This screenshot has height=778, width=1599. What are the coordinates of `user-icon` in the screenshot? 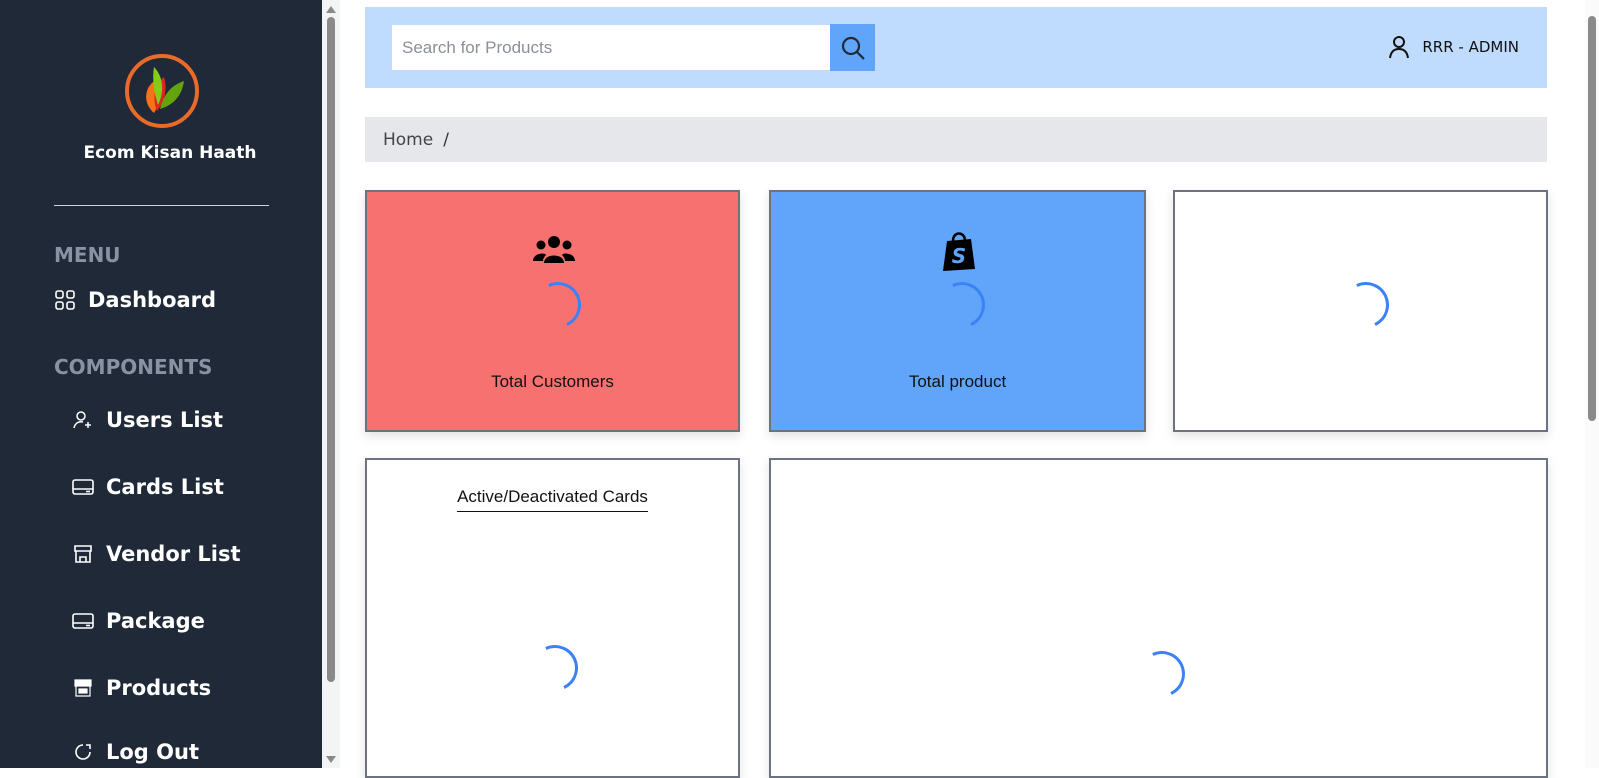 It's located at (1399, 47).